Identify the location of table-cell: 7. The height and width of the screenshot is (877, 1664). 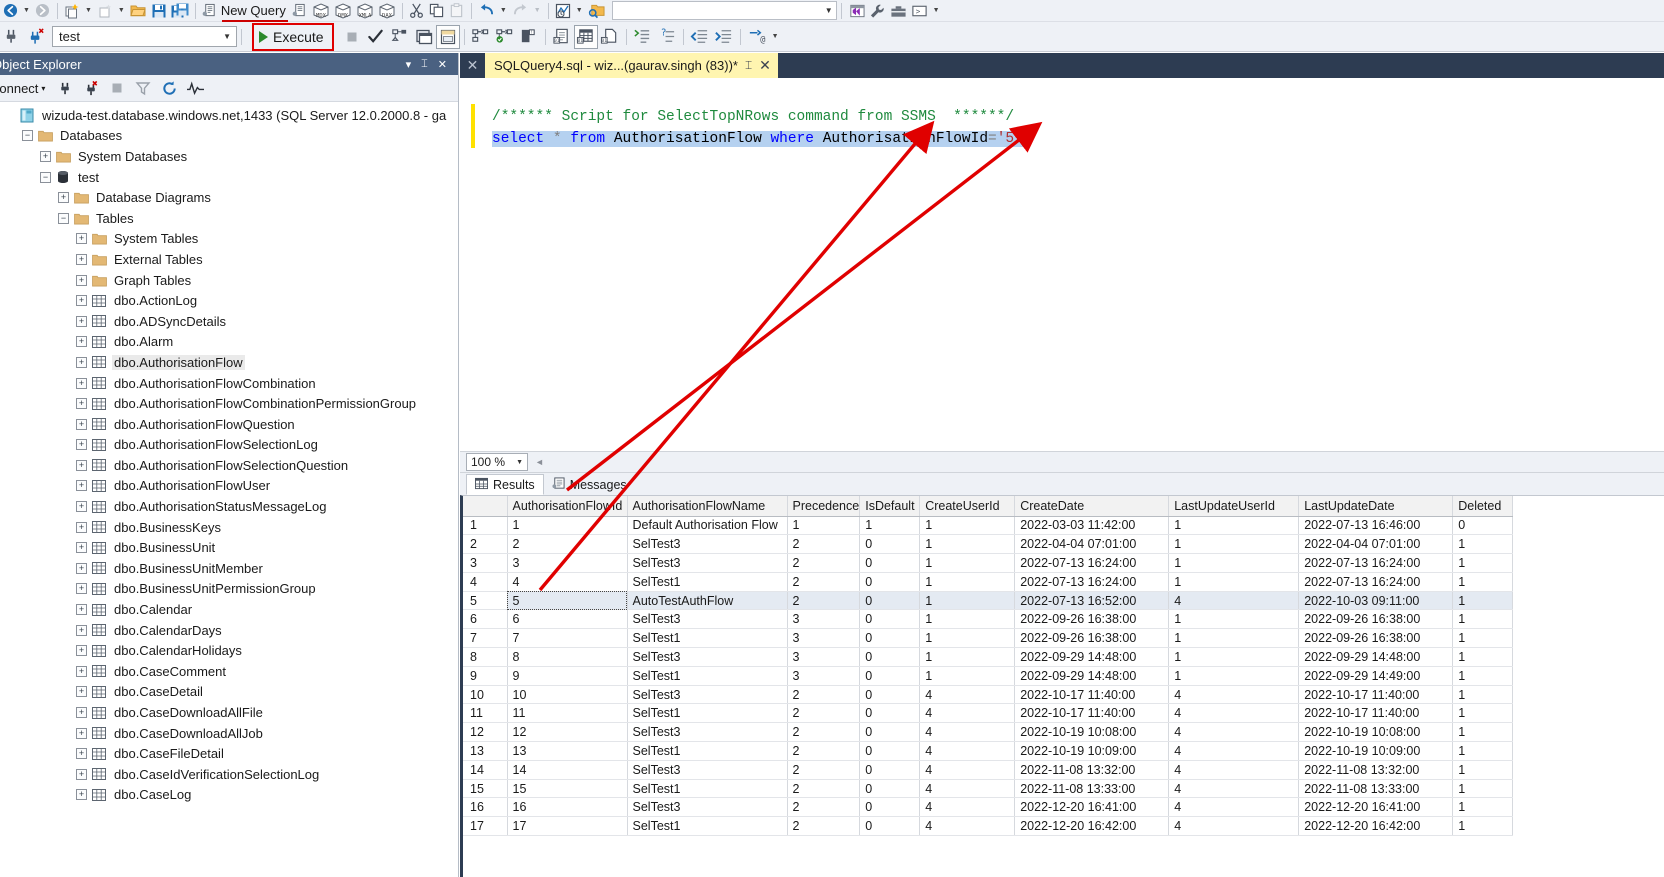
(567, 638).